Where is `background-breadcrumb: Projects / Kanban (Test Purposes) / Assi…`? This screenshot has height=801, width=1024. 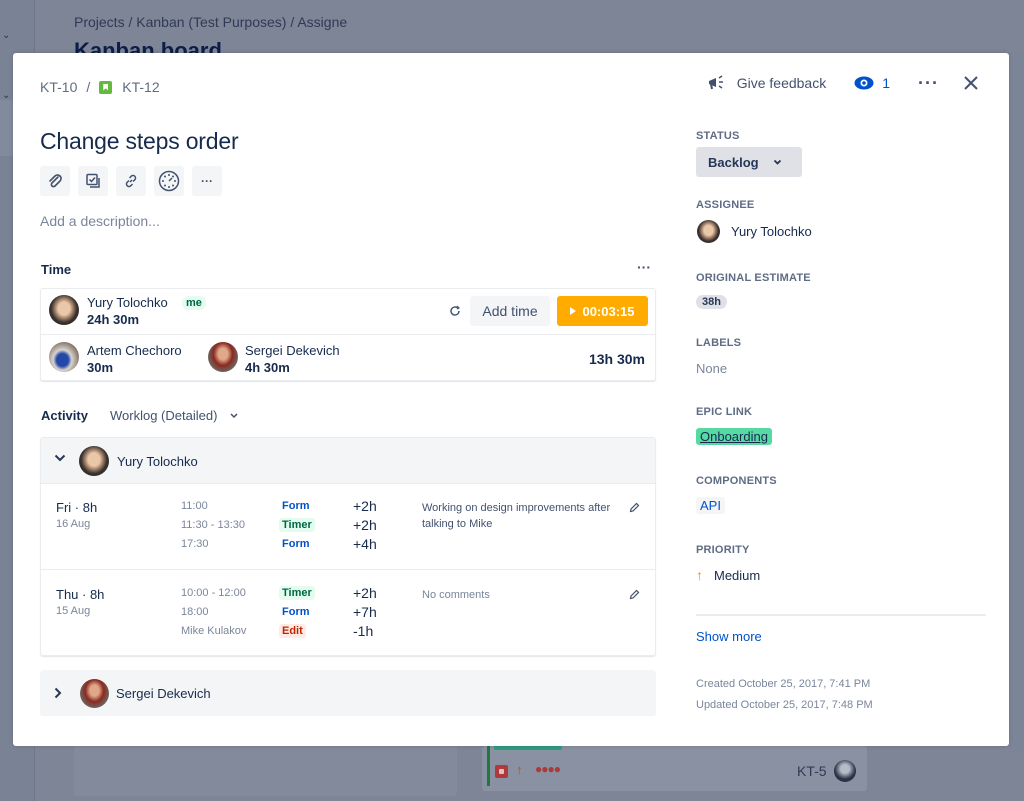 background-breadcrumb: Projects / Kanban (Test Purposes) / Assi… is located at coordinates (211, 22).